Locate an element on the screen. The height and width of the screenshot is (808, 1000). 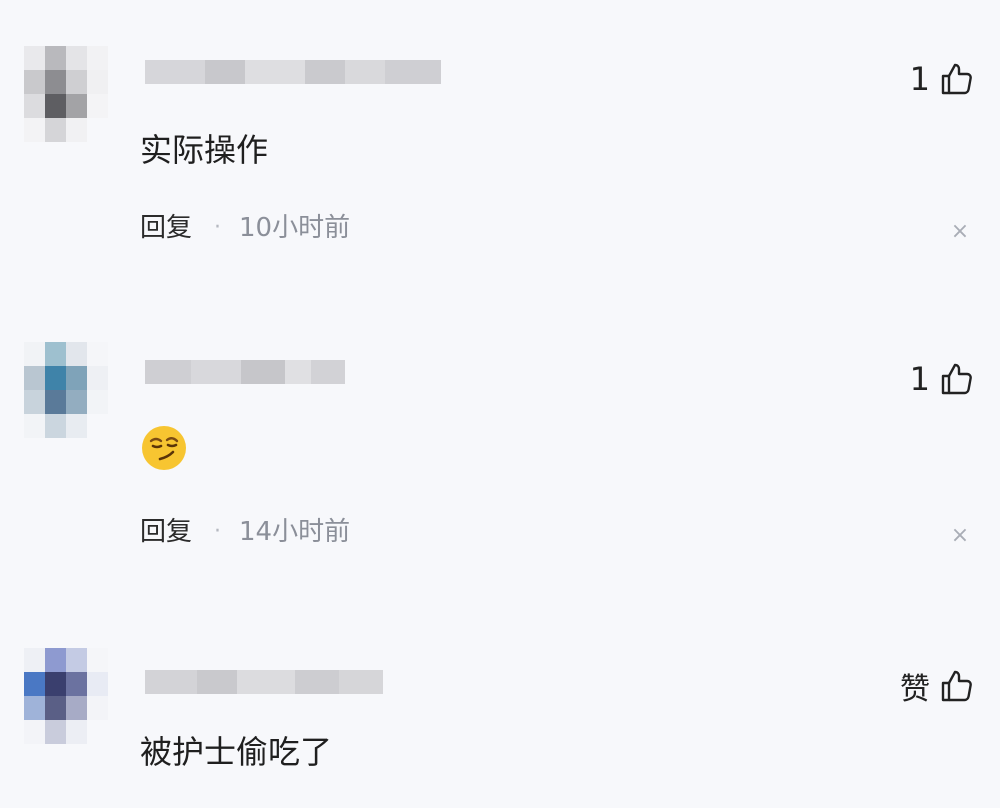
like-count: 1 is located at coordinates (919, 379).